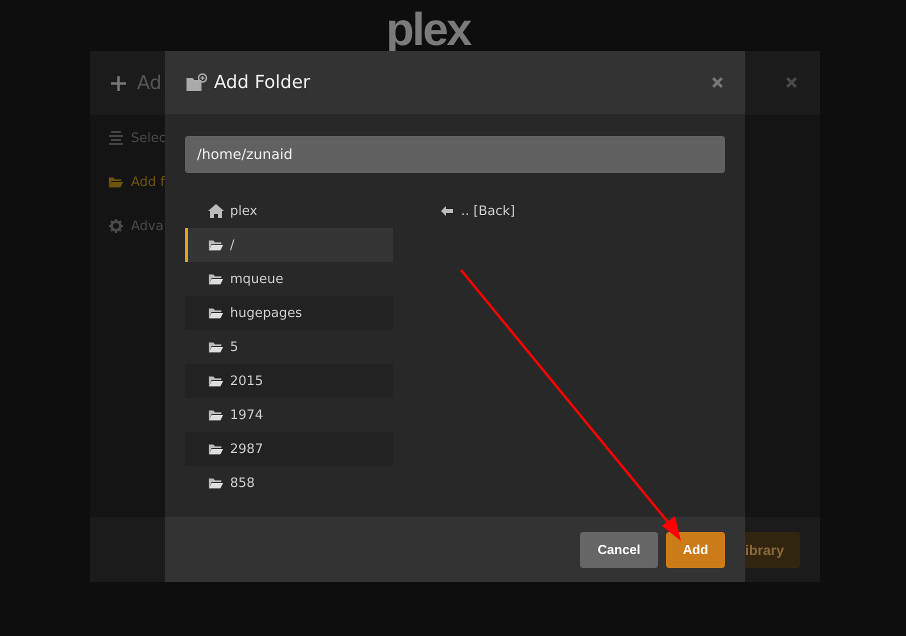  I want to click on folder-item: hugepages, so click(289, 313).